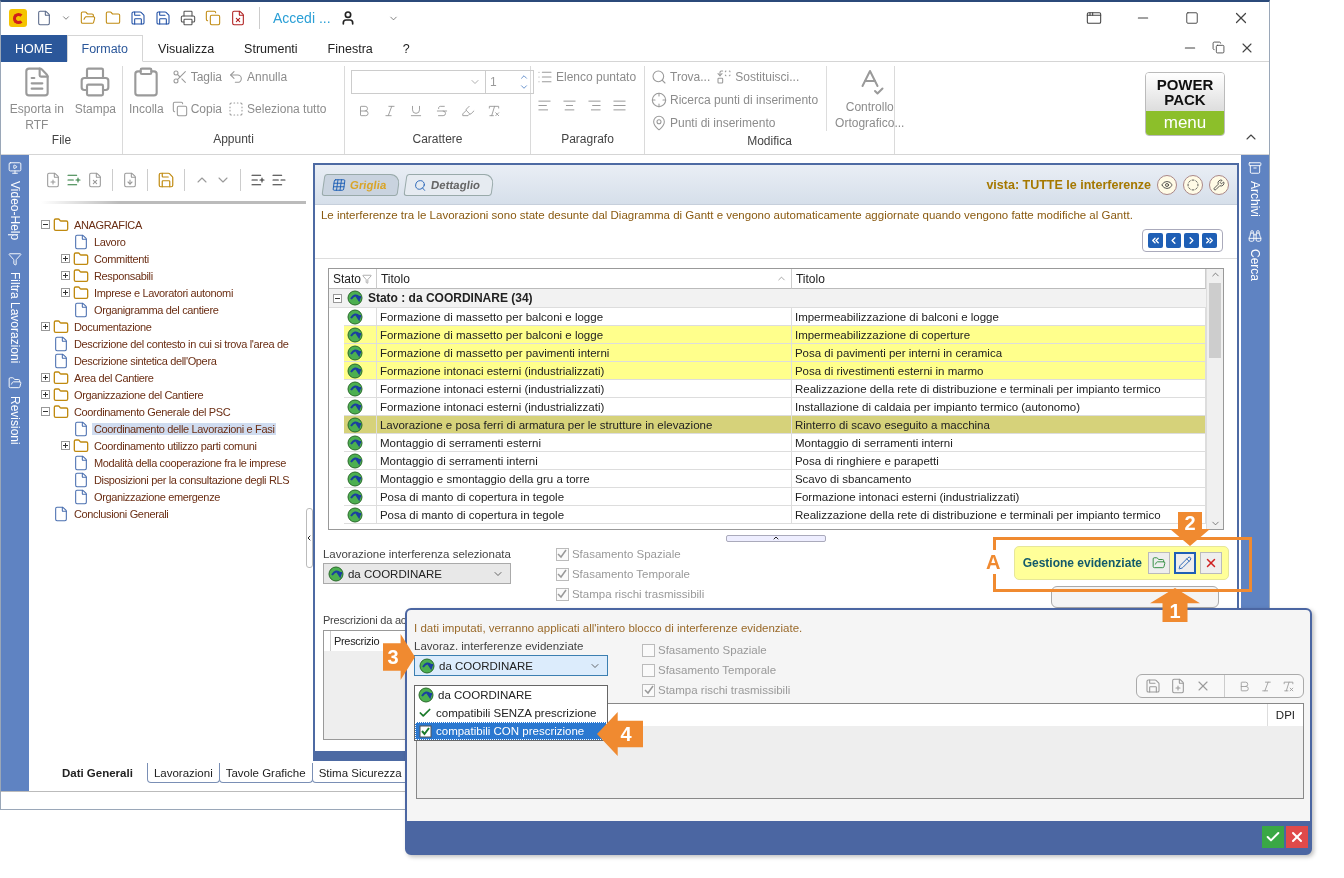 This screenshot has width=1344, height=878. What do you see at coordinates (1255, 255) in the screenshot?
I see `side-tab: Cerca` at bounding box center [1255, 255].